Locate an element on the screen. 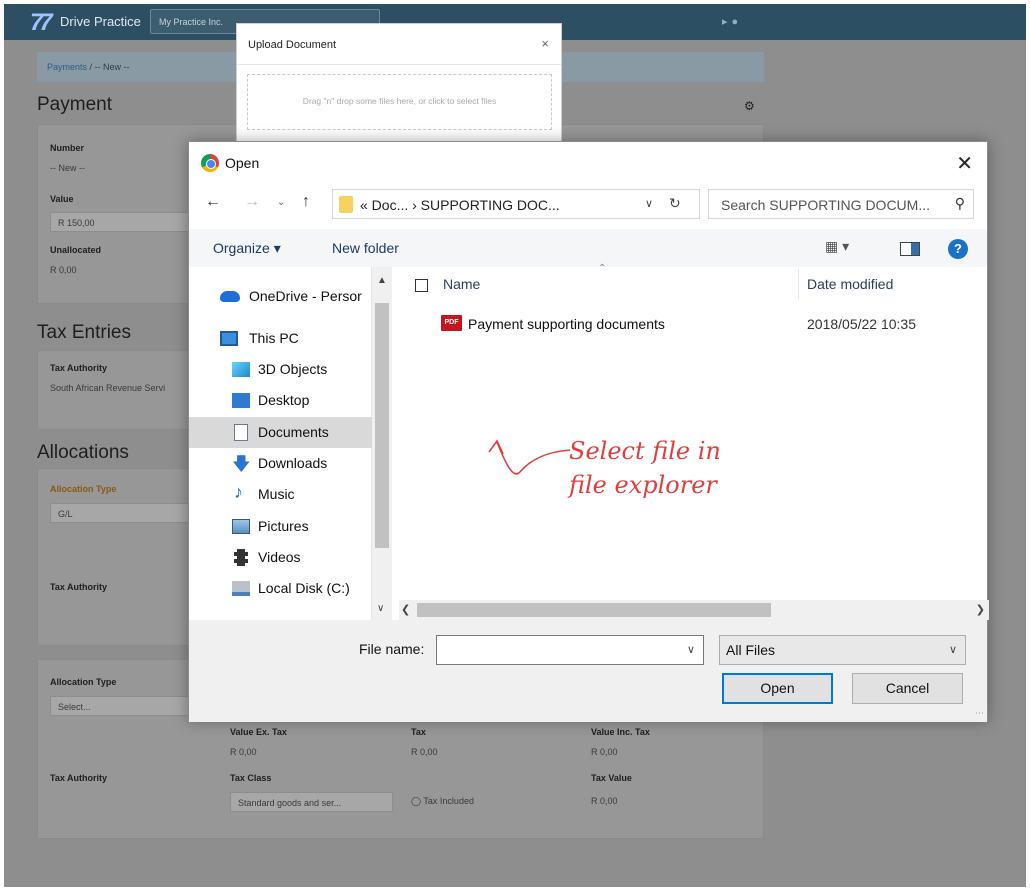 The height and width of the screenshot is (891, 1030). open-button: Open is located at coordinates (777, 688).